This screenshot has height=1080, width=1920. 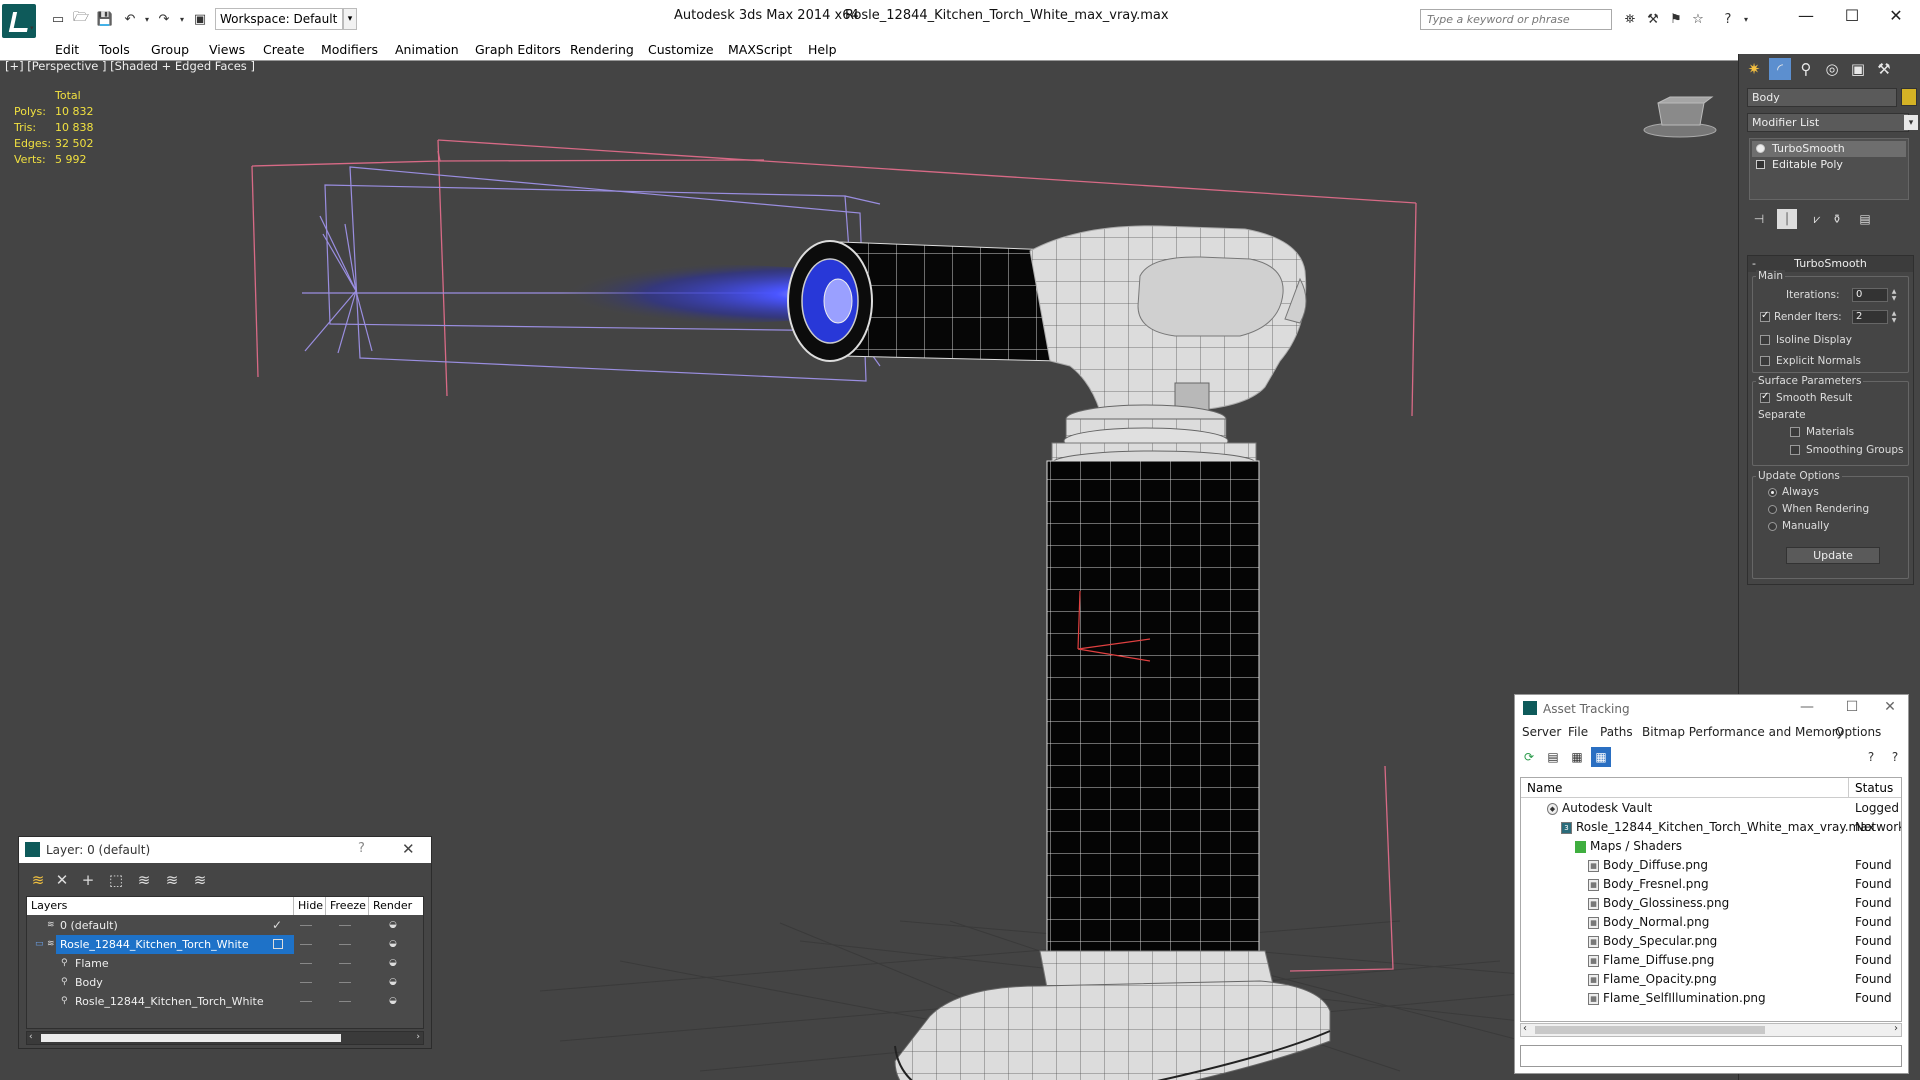 What do you see at coordinates (225, 1001) in the screenshot?
I see `layer-object-row: ⚲ Rosle_12844_Kitchen_Torch_White ◒` at bounding box center [225, 1001].